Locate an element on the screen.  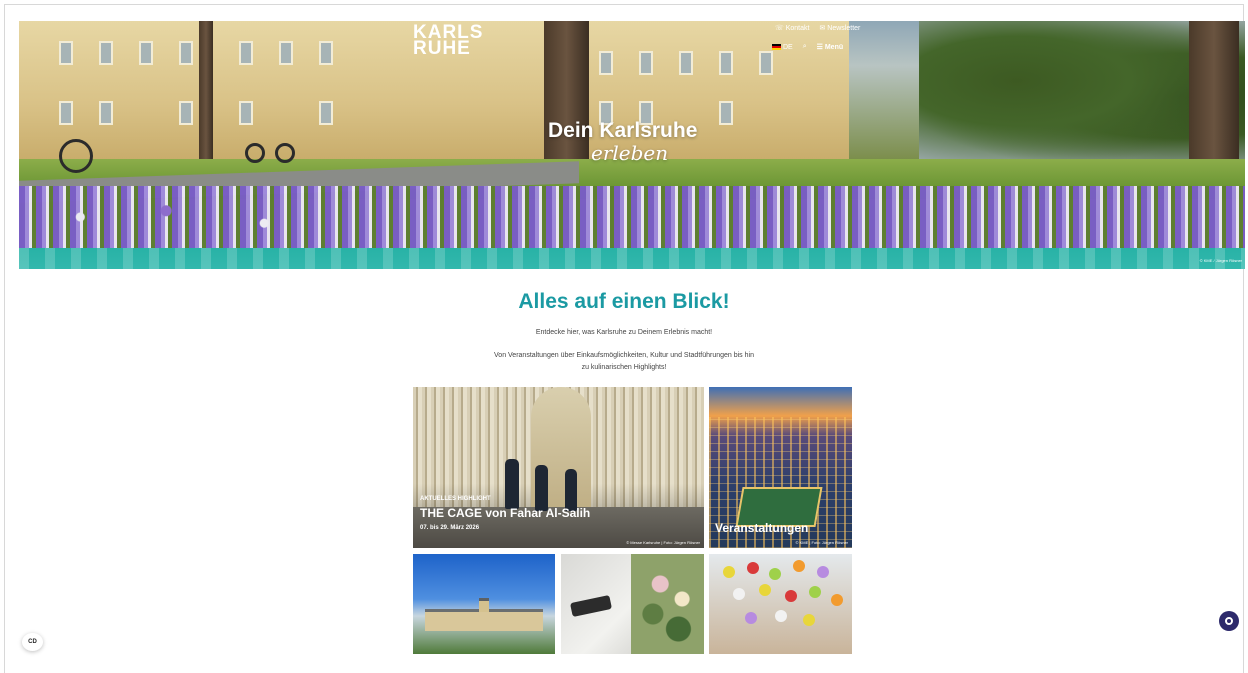
search-icon: ⌕ is located at coordinates (805, 47).